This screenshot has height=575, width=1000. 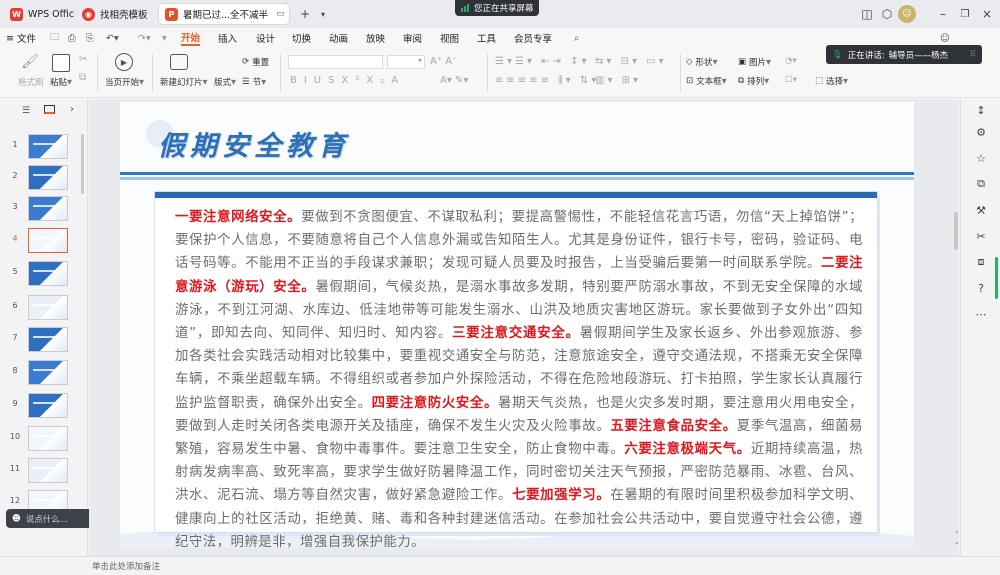 I want to click on tab-dropdown-icon: ▾, so click(x=323, y=14).